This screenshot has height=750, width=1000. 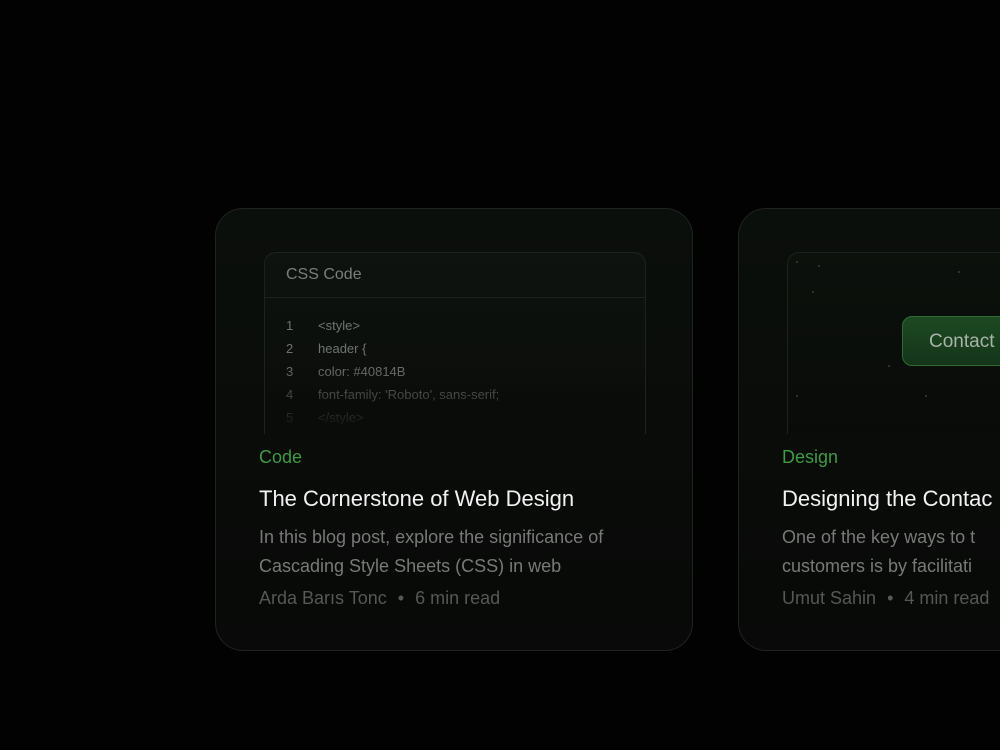 I want to click on read-time: 4 min read, so click(x=947, y=598).